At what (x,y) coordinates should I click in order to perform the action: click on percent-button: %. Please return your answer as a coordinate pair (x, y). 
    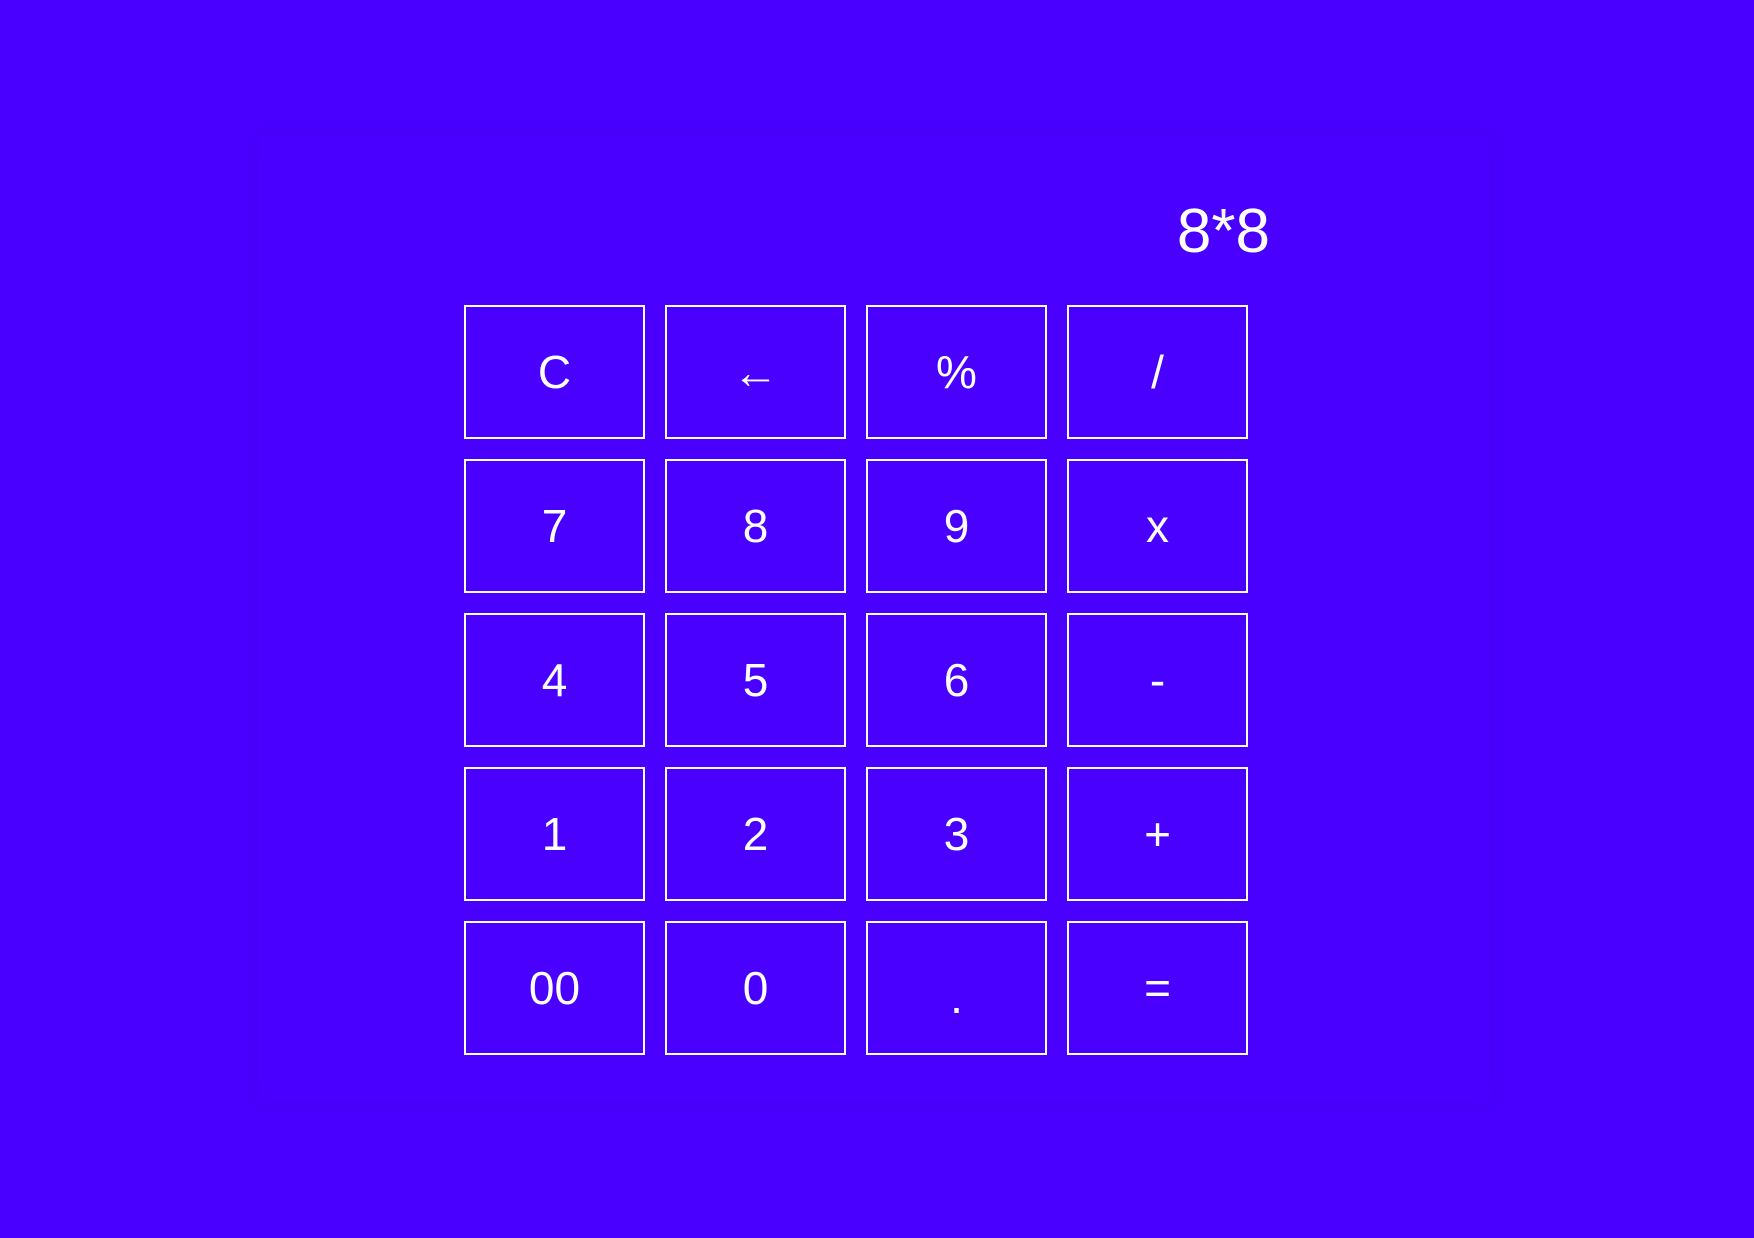
    Looking at the image, I should click on (956, 372).